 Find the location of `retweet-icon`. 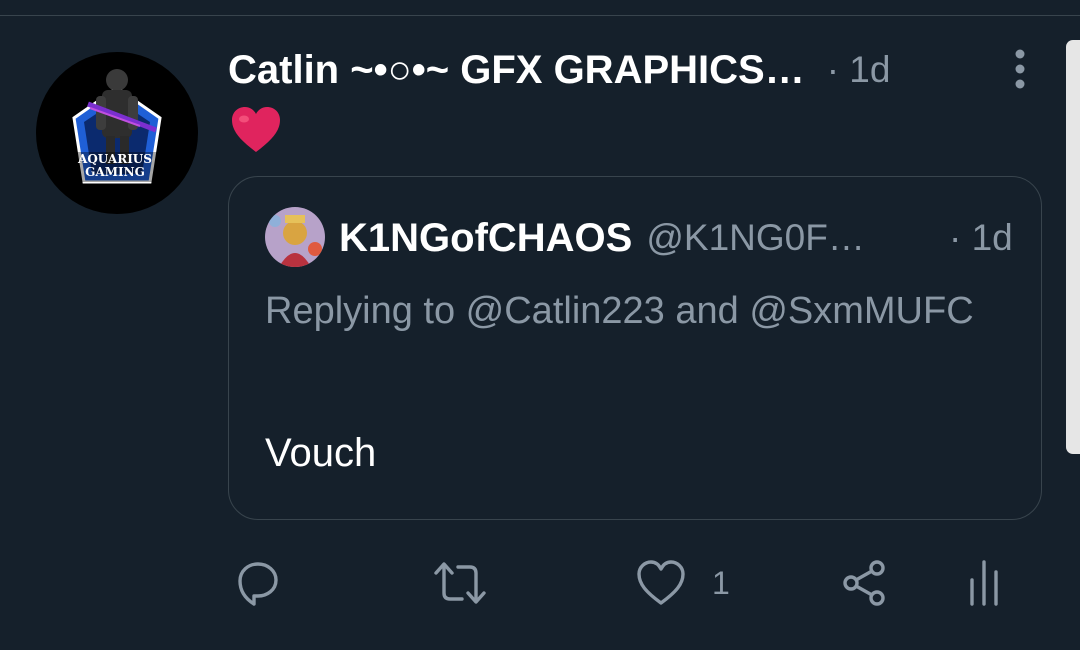

retweet-icon is located at coordinates (460, 583).